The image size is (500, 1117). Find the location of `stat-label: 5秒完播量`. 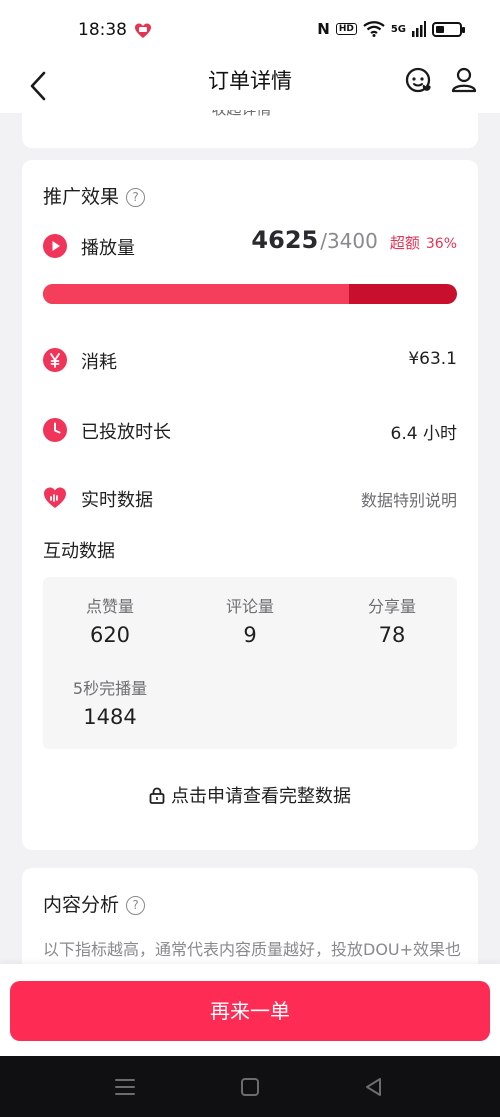

stat-label: 5秒完播量 is located at coordinates (110, 688).